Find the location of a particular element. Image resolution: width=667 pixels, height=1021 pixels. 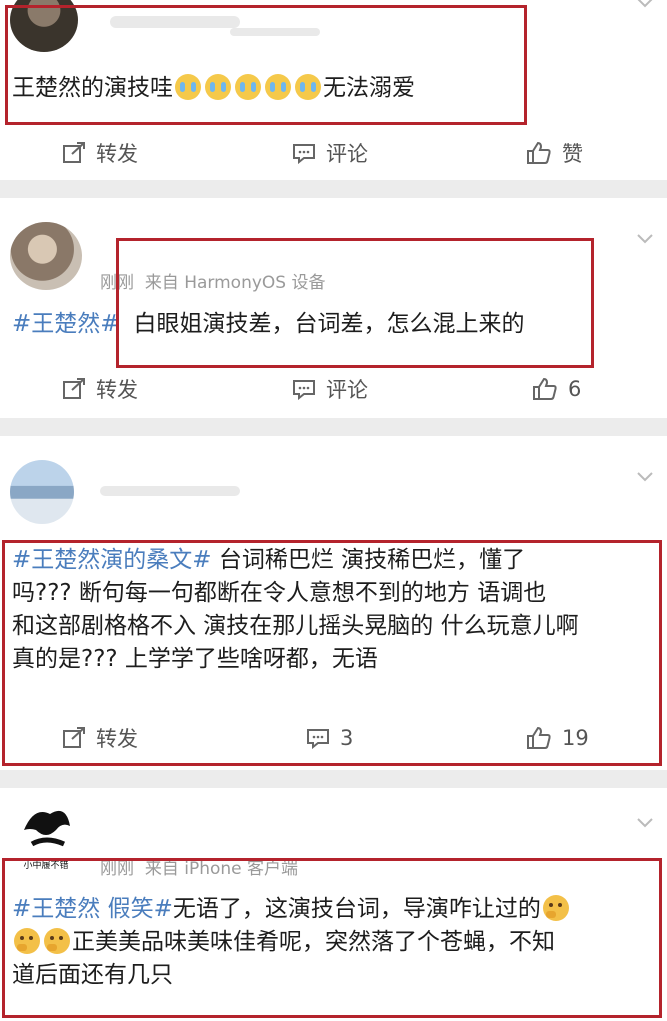

comment-count: 3 is located at coordinates (347, 738).